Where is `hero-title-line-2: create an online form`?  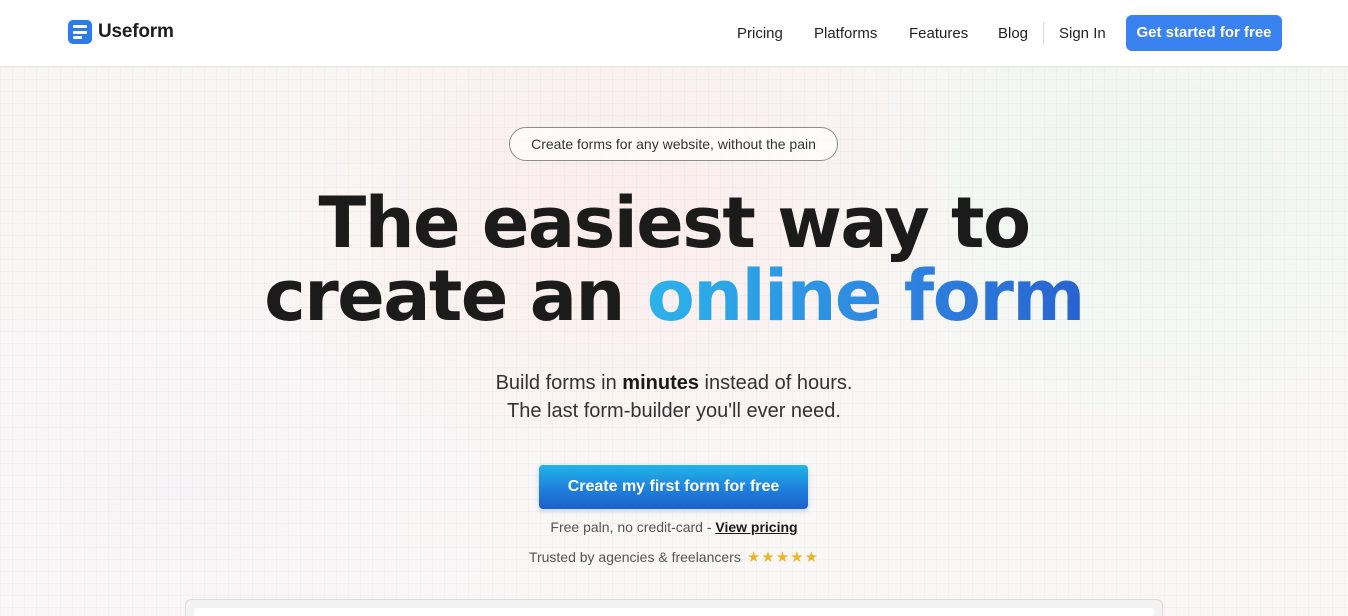 hero-title-line-2: create an online form is located at coordinates (674, 296).